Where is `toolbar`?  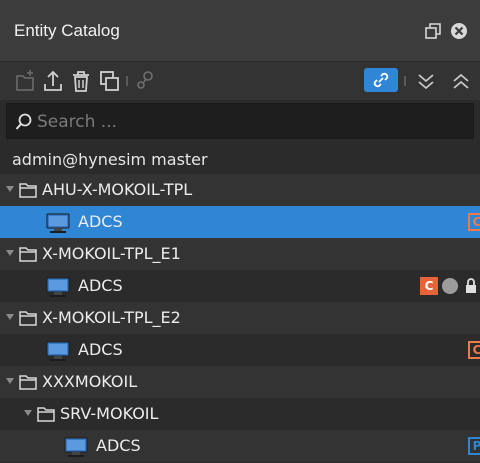
toolbar is located at coordinates (240, 81).